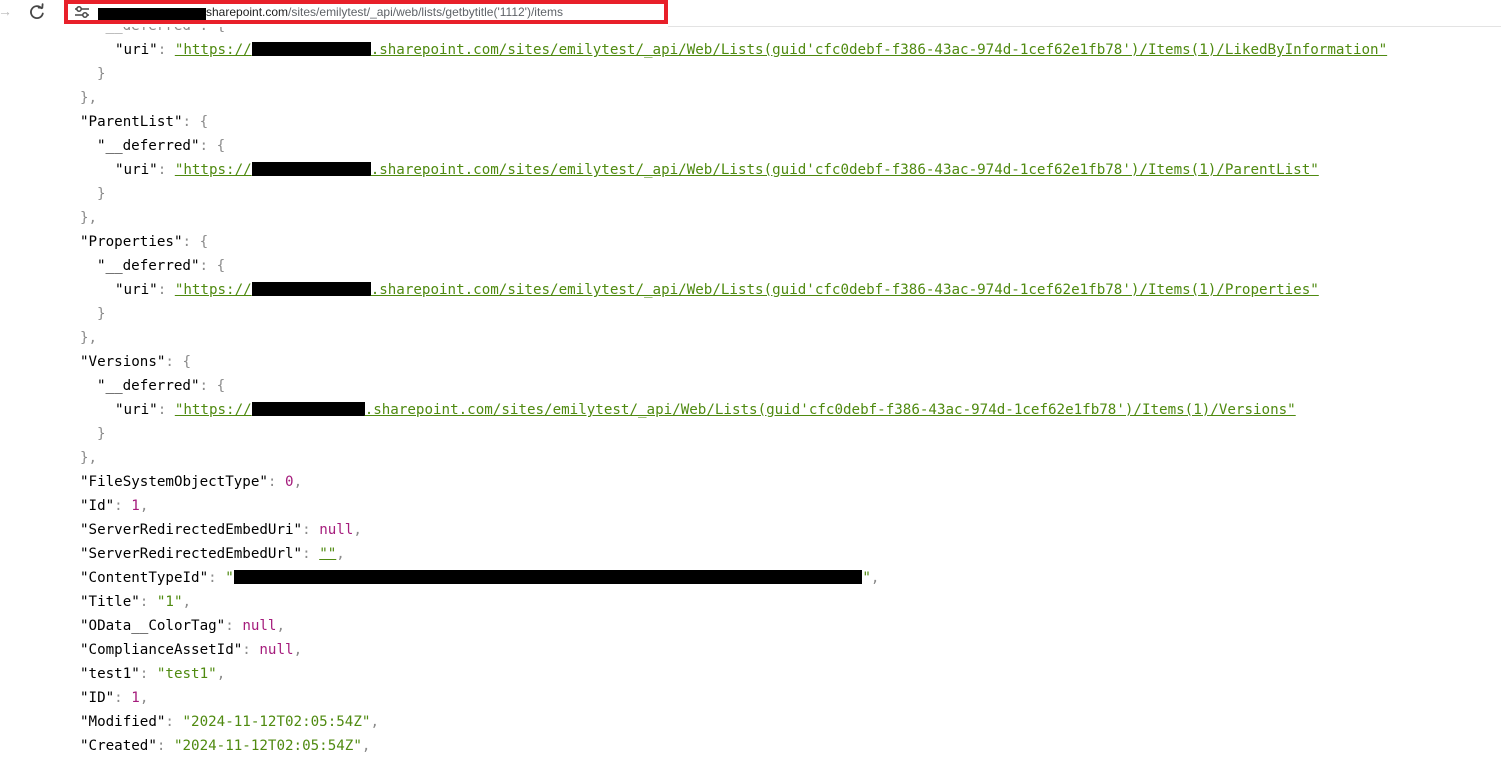 This screenshot has width=1501, height=760. I want to click on json-line-parentlist: "ParentList": {, so click(144, 122).